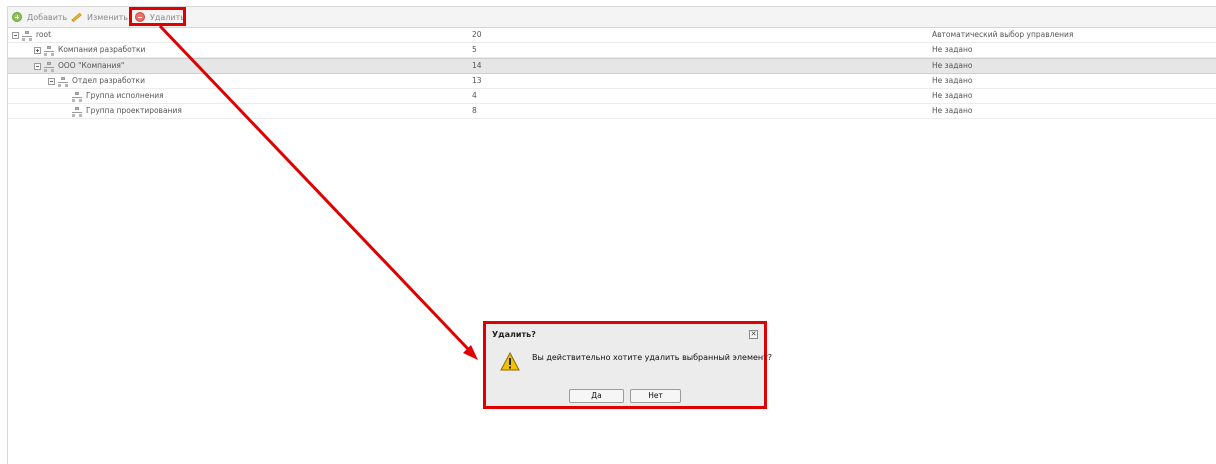 The height and width of the screenshot is (464, 1216). I want to click on tree-row-name: root, so click(44, 34).